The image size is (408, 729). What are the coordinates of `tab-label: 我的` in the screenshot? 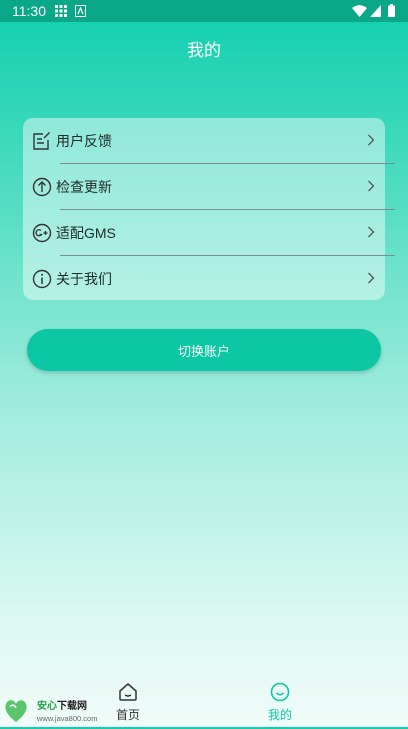 It's located at (279, 715).